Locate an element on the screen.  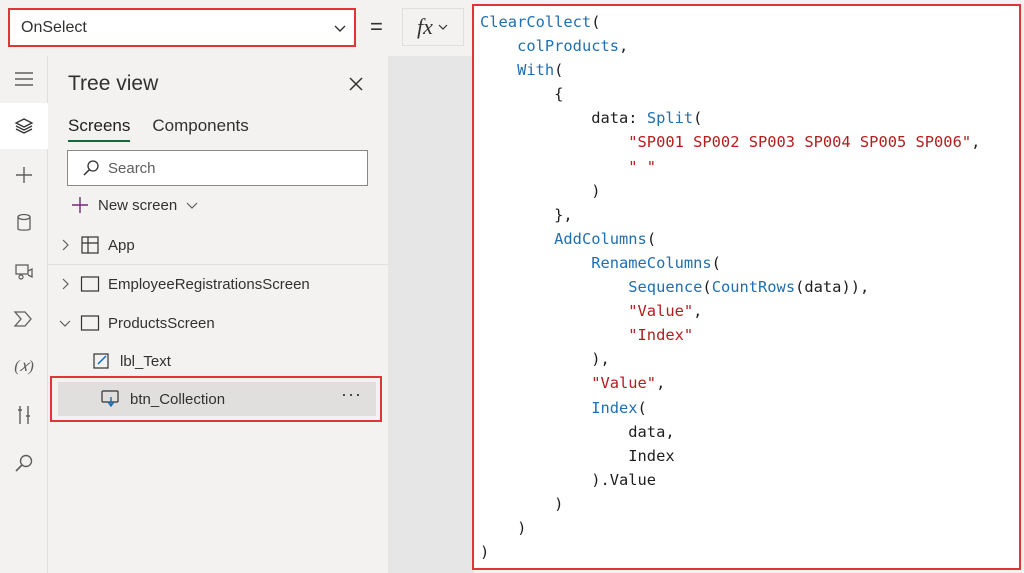
code-line: Sequence(CountRows(data)), is located at coordinates (749, 287).